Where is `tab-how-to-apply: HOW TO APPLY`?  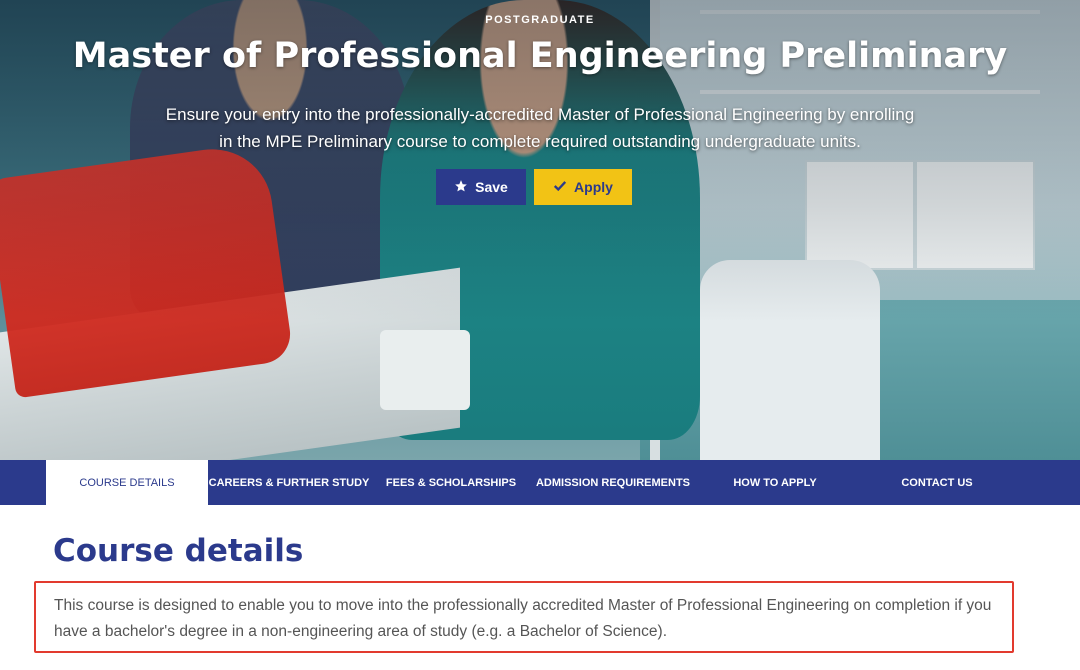 tab-how-to-apply: HOW TO APPLY is located at coordinates (775, 482).